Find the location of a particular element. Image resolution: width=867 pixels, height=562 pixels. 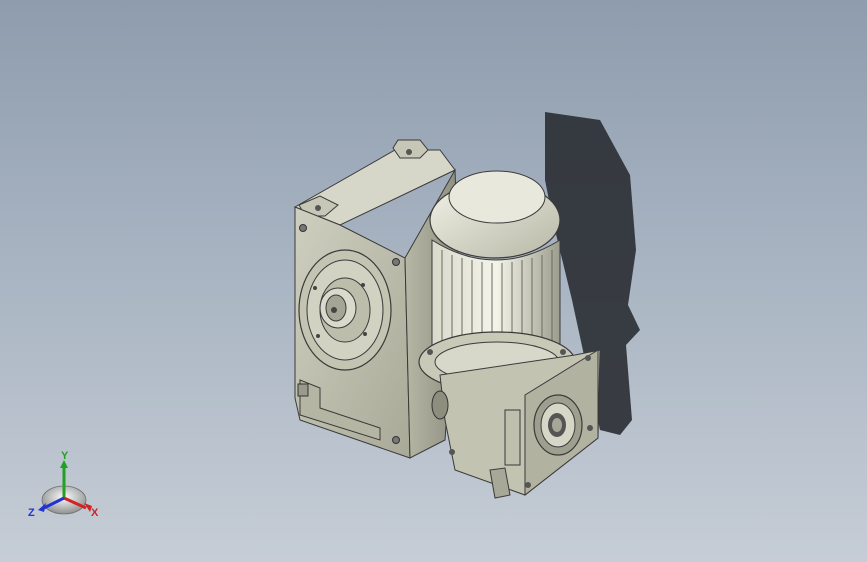

z-axis-arrow is located at coordinates (42, 507).